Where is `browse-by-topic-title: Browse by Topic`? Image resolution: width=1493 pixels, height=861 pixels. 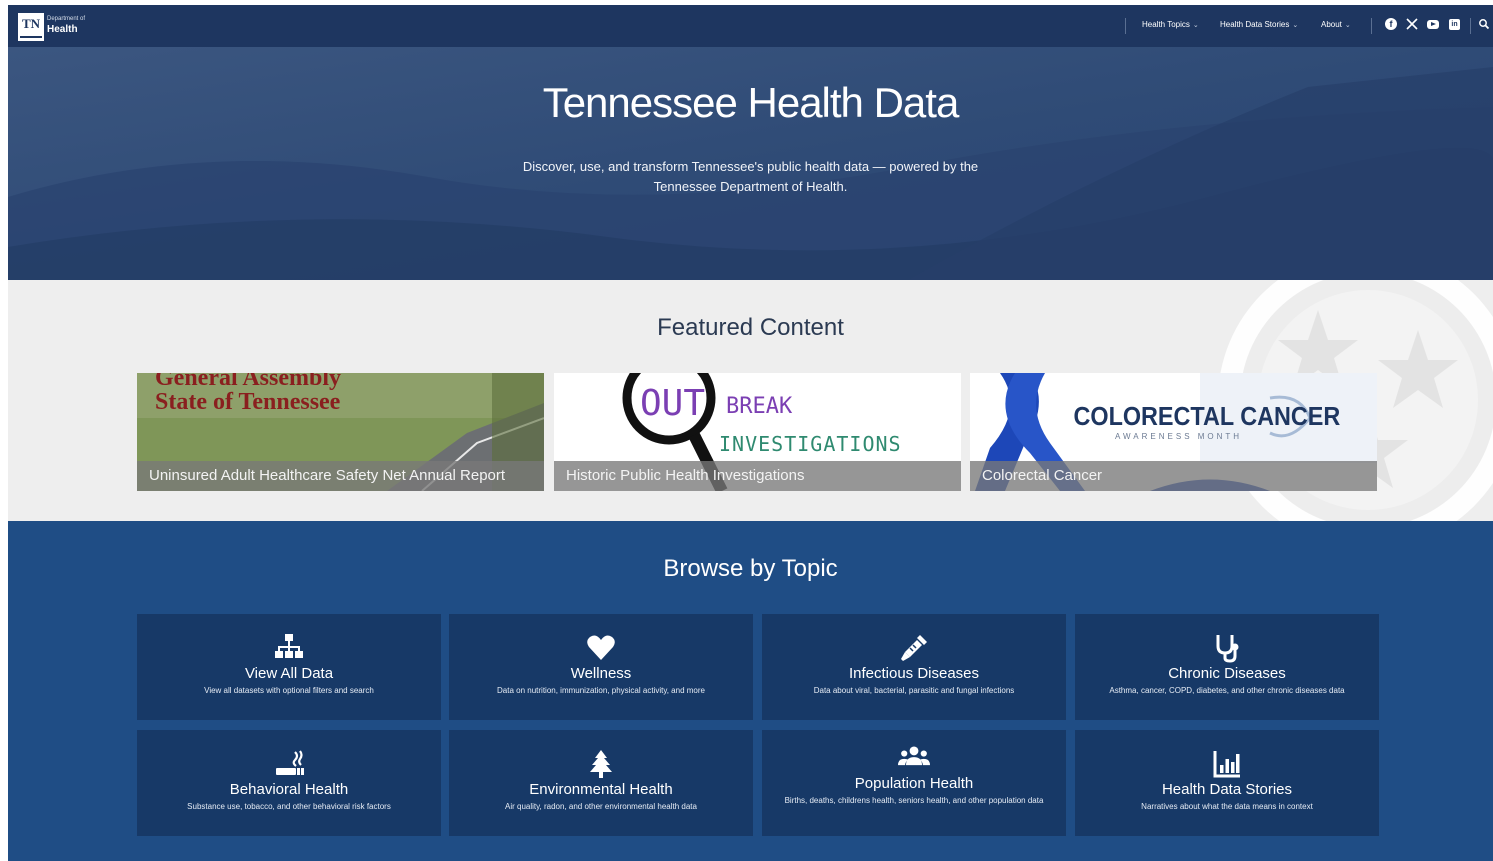 browse-by-topic-title: Browse by Topic is located at coordinates (750, 568).